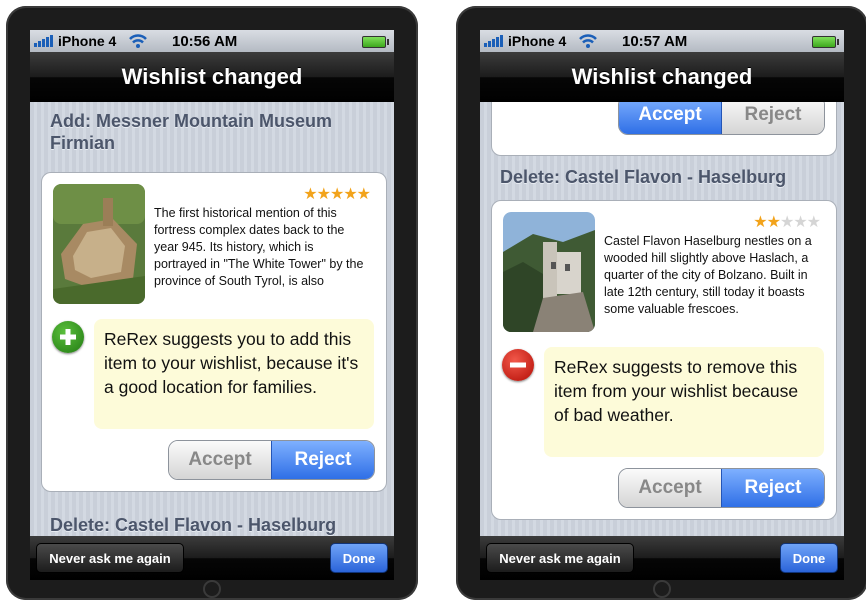 The image size is (866, 600). What do you see at coordinates (518, 365) in the screenshot?
I see `remove-icon` at bounding box center [518, 365].